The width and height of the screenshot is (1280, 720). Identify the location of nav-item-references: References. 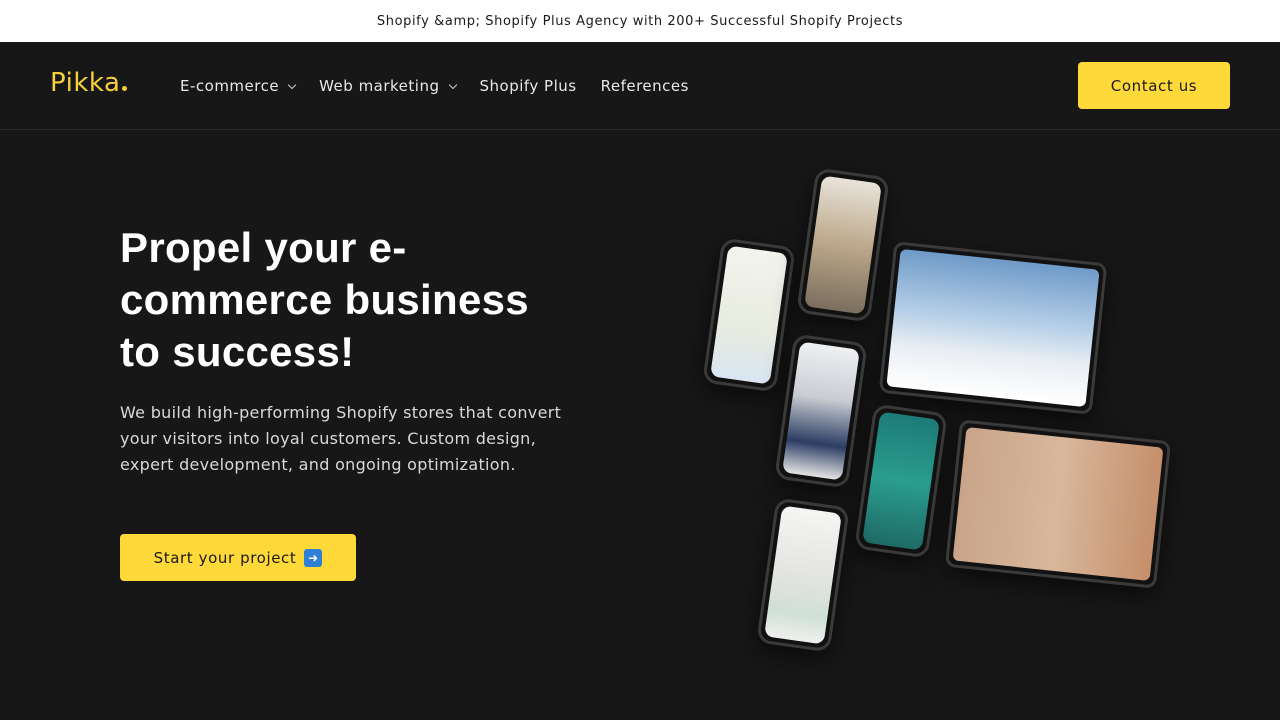
(645, 86).